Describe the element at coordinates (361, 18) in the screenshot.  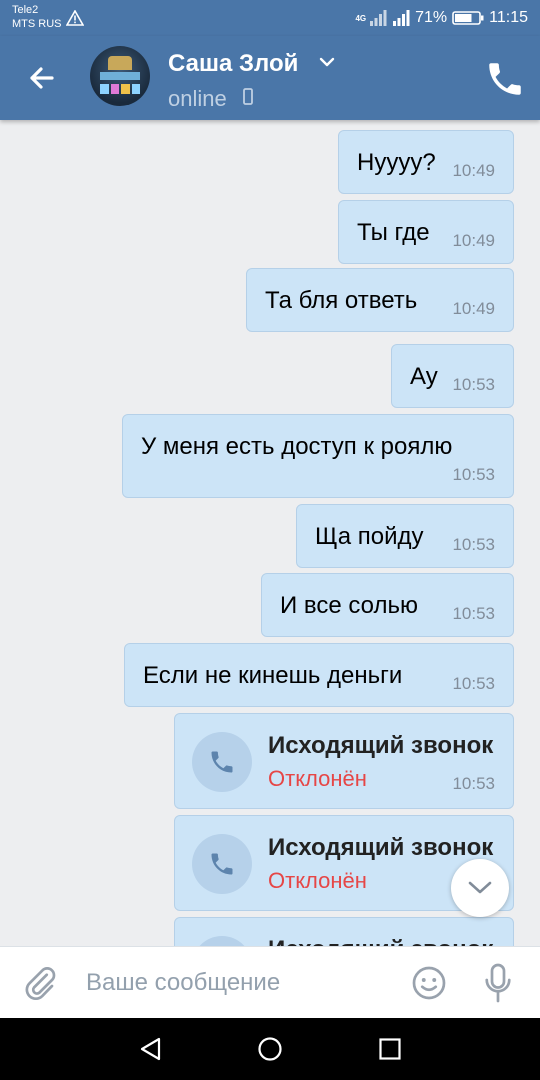
I see `network-type: 4G` at that location.